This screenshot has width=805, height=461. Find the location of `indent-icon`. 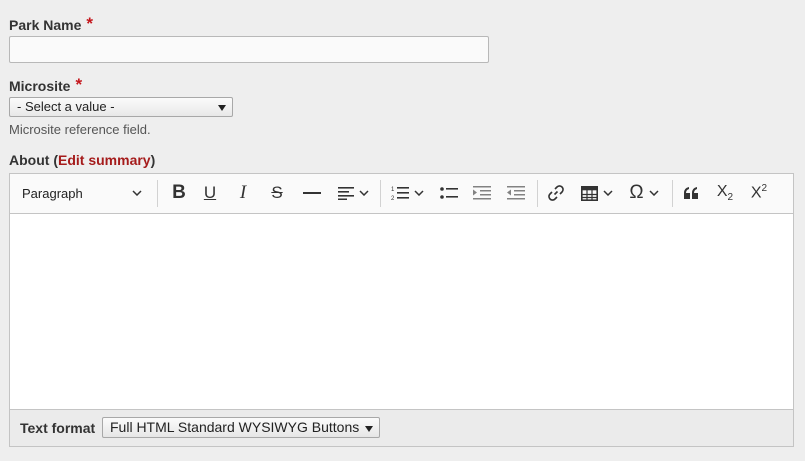

indent-icon is located at coordinates (482, 193).